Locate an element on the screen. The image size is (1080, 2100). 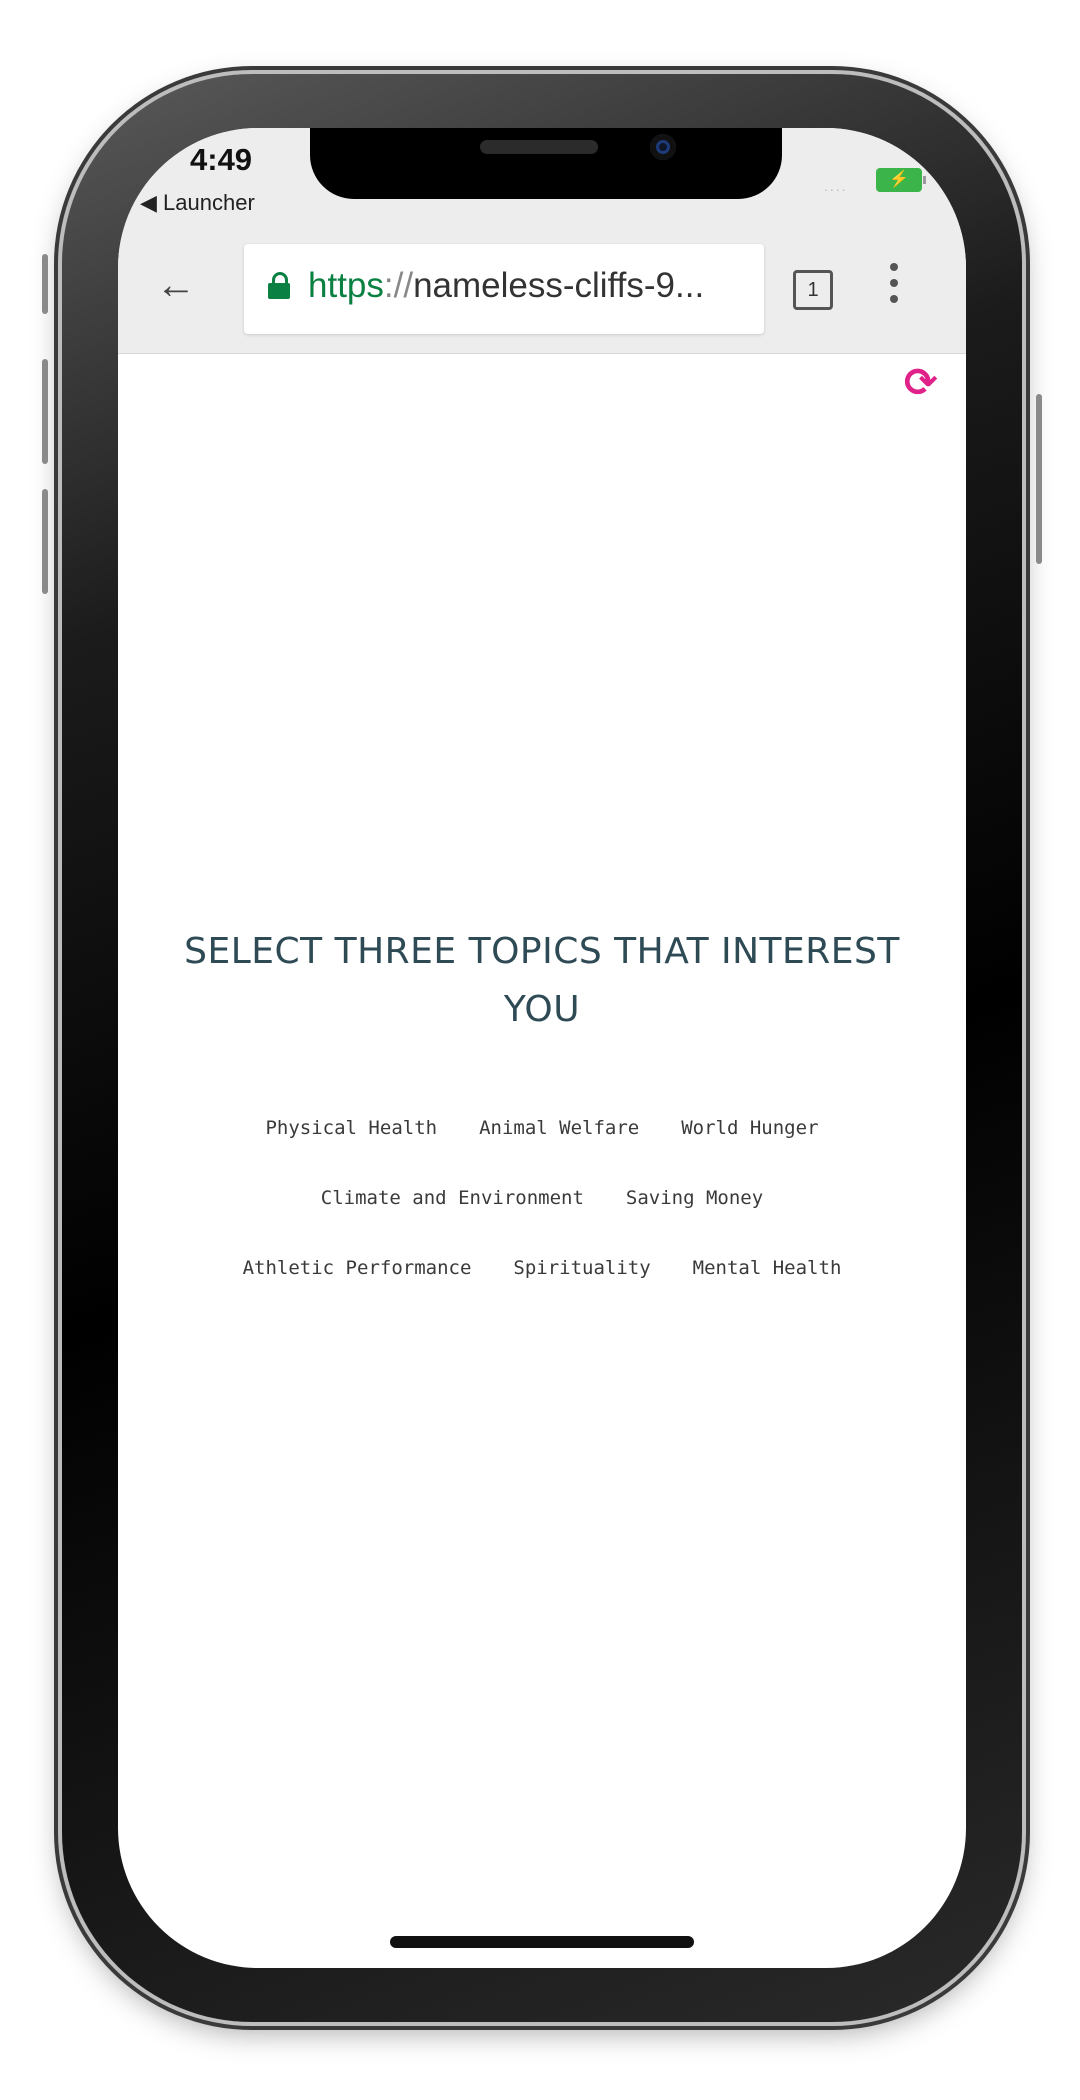
topic-physical-health: Physical Health is located at coordinates (351, 1128).